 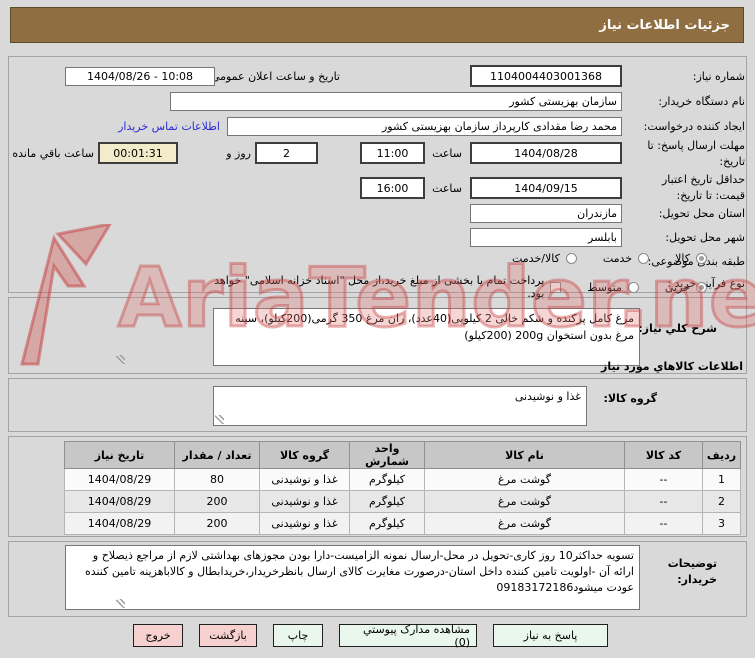 I want to click on countdown-time-field: 00:01:31, so click(x=138, y=153).